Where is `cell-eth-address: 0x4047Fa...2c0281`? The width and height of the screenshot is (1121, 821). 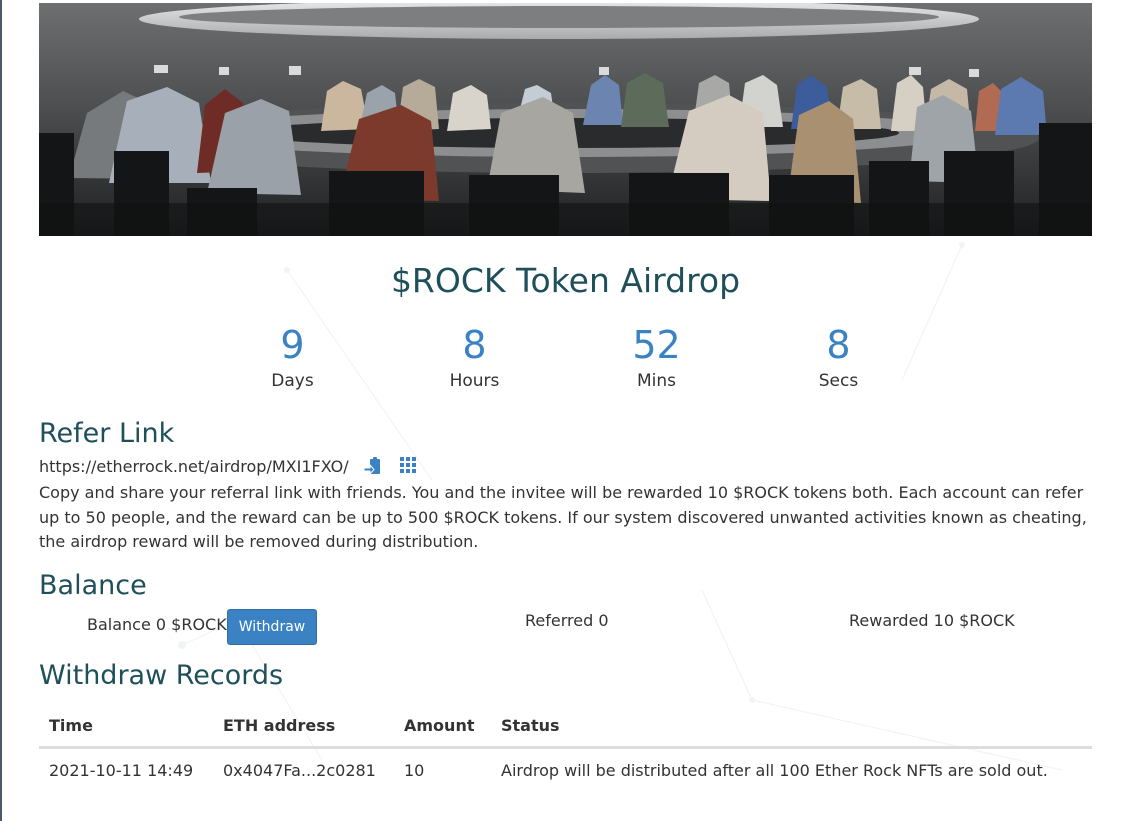
cell-eth-address: 0x4047Fa...2c0281 is located at coordinates (299, 770).